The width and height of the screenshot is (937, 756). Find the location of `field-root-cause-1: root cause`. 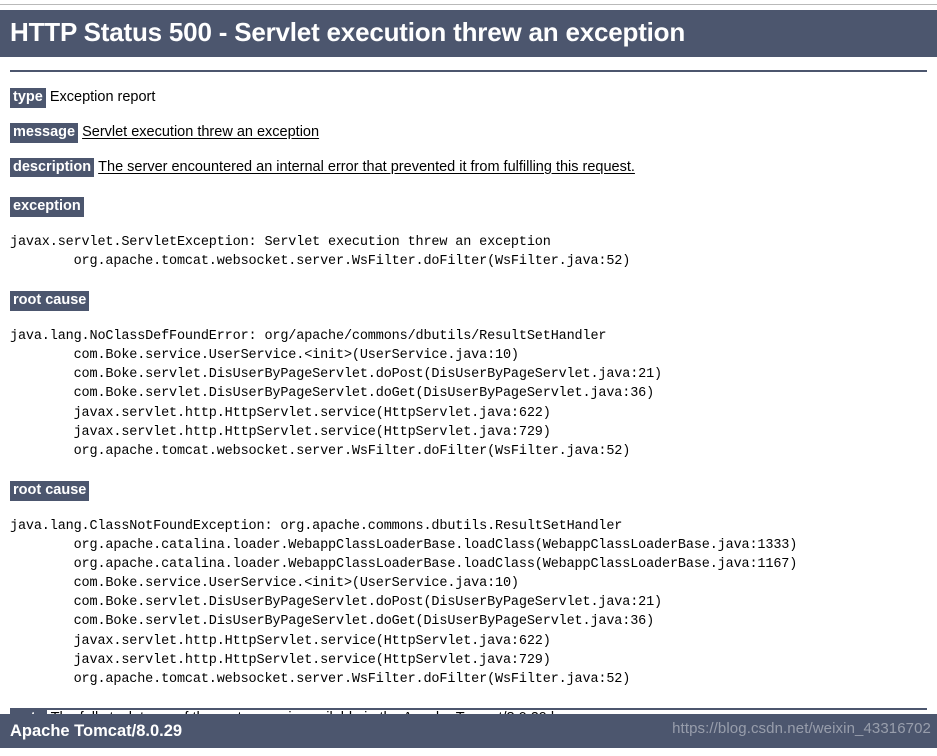

field-root-cause-1: root cause is located at coordinates (468, 301).